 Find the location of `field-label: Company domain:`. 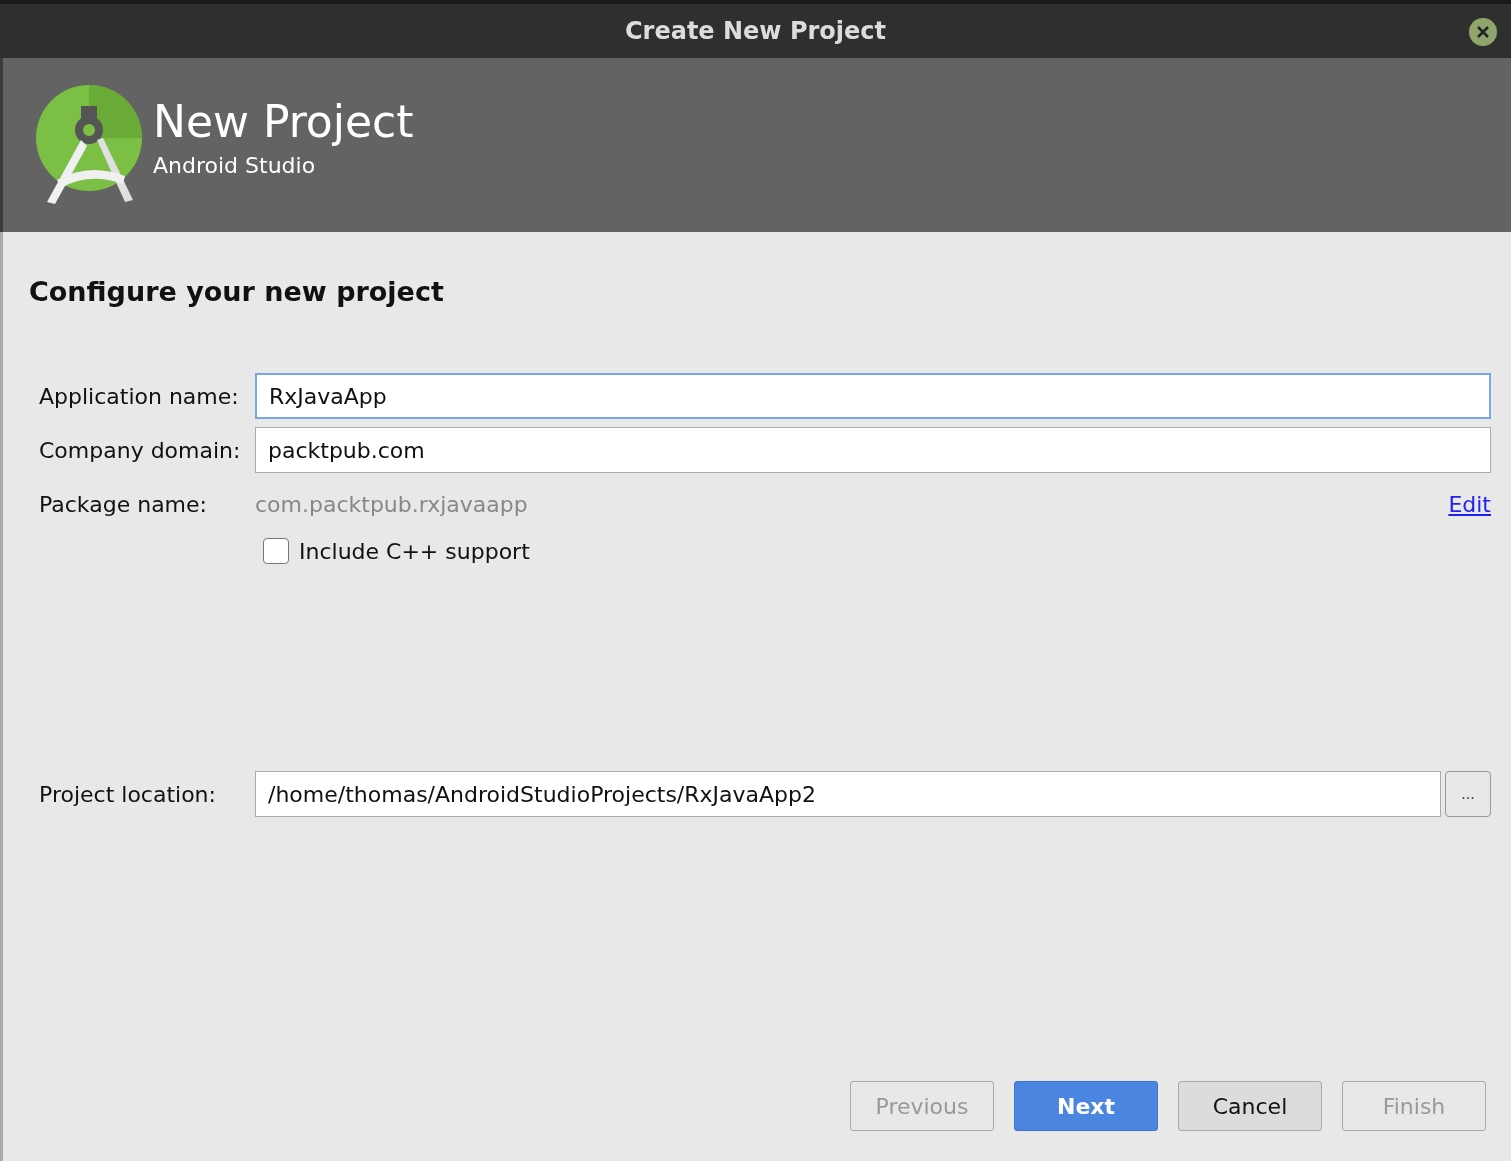

field-label: Company domain: is located at coordinates (140, 450).